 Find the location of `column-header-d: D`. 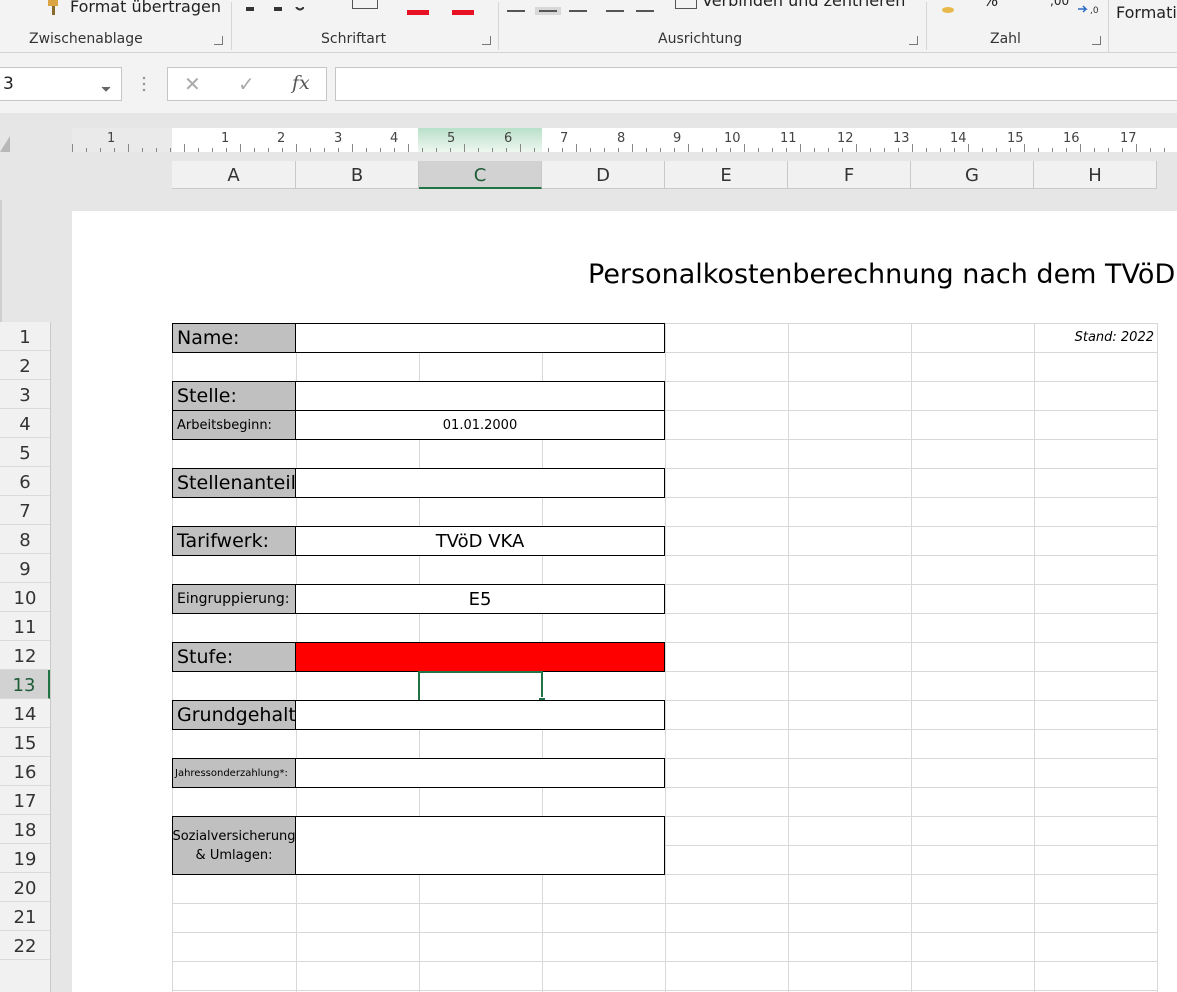

column-header-d: D is located at coordinates (603, 175).